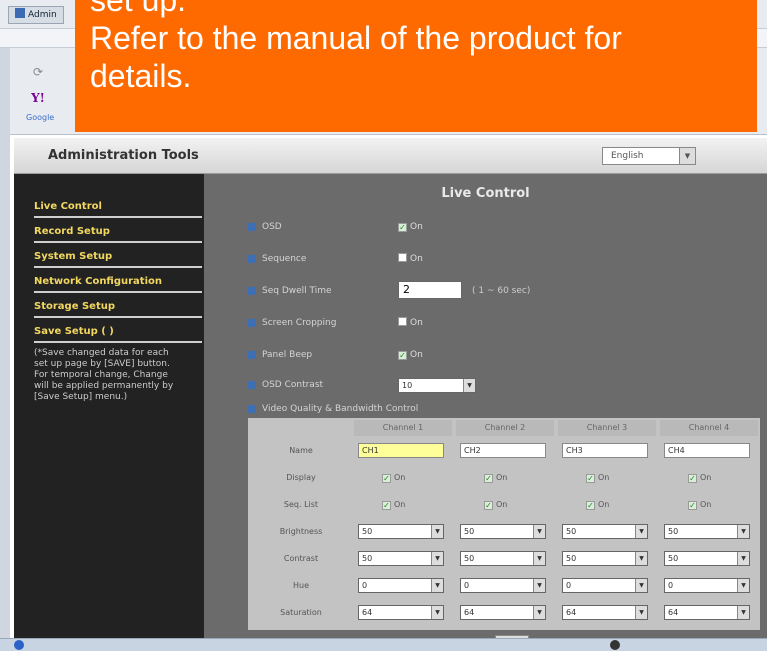 The width and height of the screenshot is (767, 651). What do you see at coordinates (300, 585) in the screenshot?
I see `row-label: Hue` at bounding box center [300, 585].